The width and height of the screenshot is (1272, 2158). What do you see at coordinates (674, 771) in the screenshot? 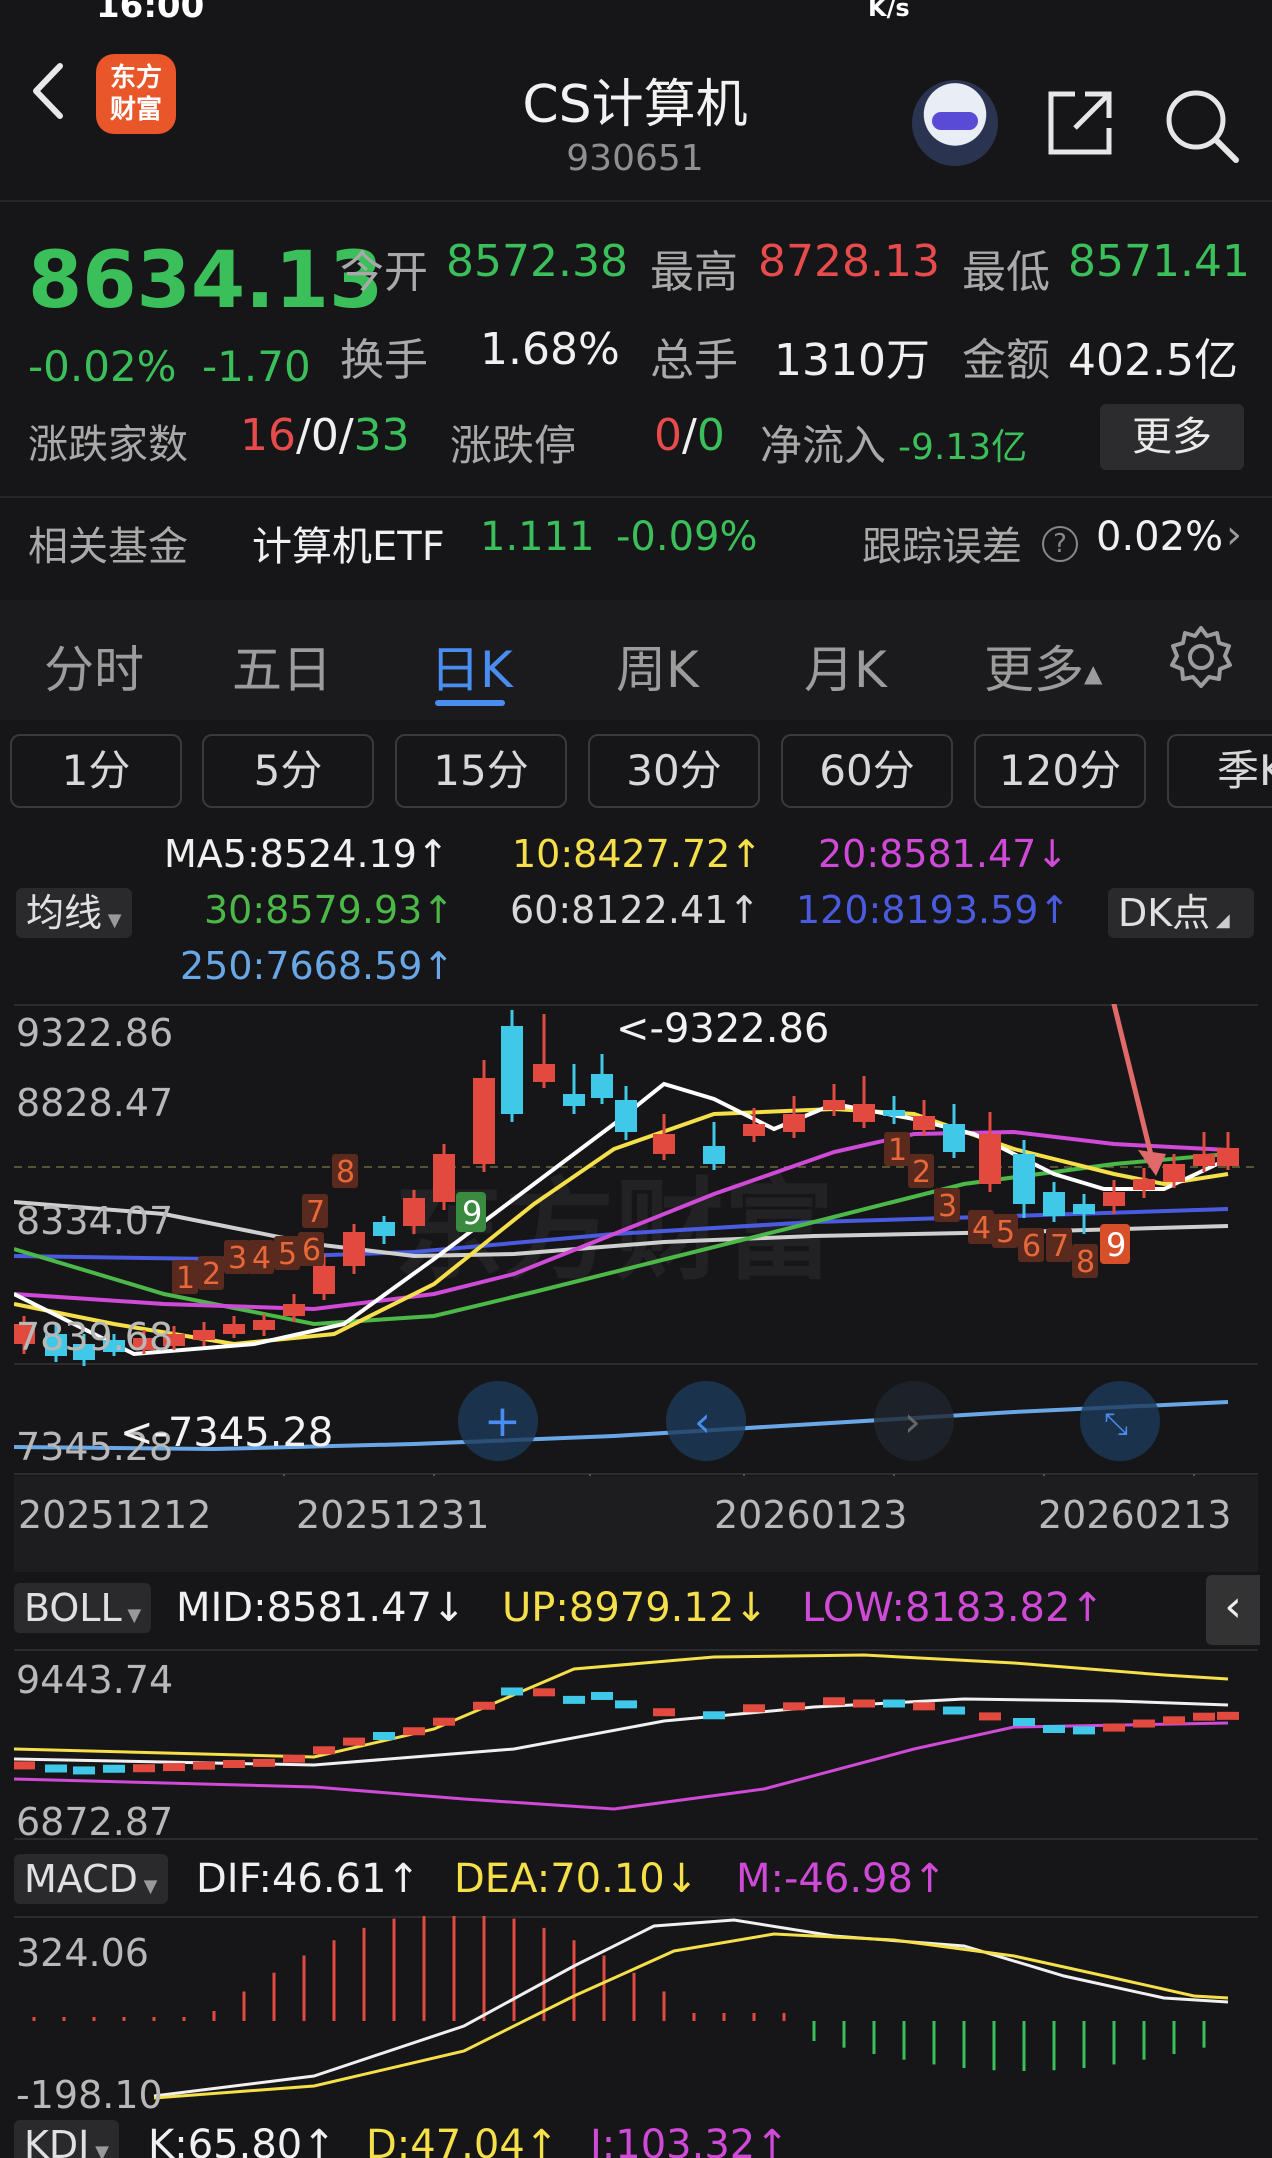
I see `period-30min: 30分` at bounding box center [674, 771].